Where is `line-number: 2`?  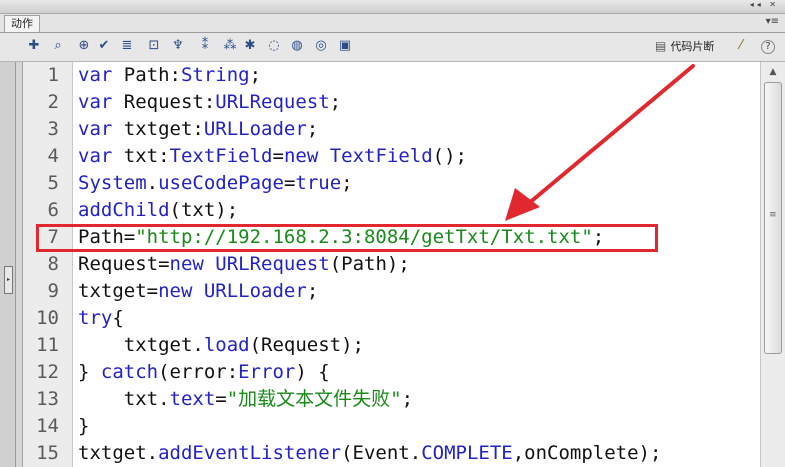 line-number: 2 is located at coordinates (53, 102).